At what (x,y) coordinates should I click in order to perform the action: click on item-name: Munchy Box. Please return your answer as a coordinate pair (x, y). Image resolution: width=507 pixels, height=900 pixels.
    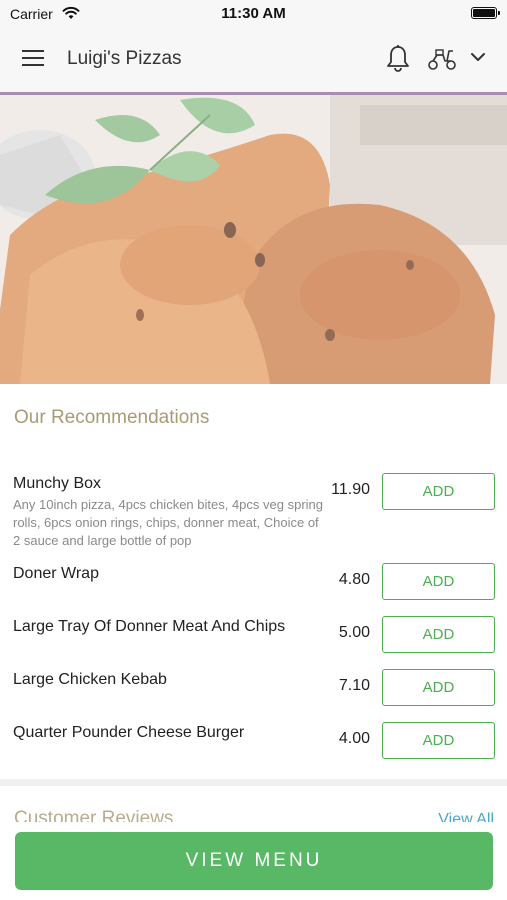
    Looking at the image, I should click on (57, 483).